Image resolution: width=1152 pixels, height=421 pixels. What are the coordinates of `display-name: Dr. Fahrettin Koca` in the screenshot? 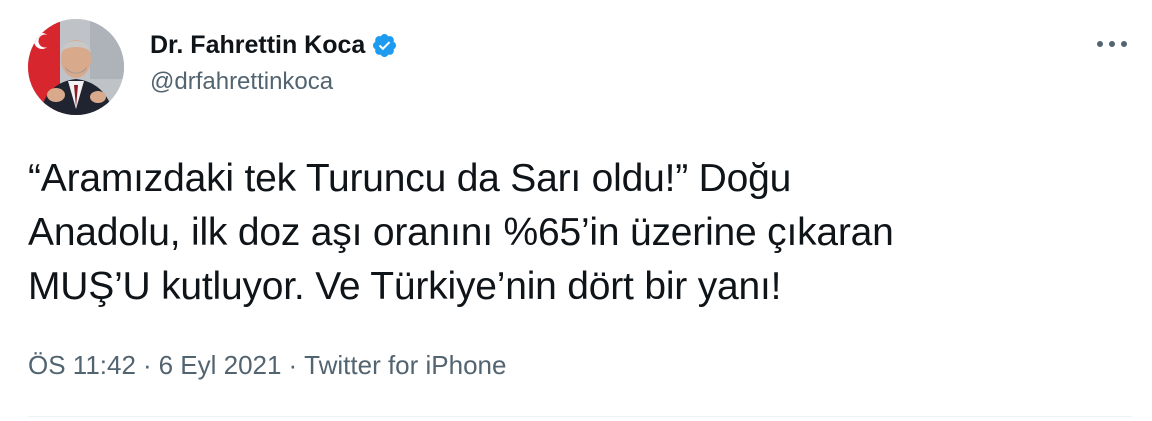 It's located at (257, 45).